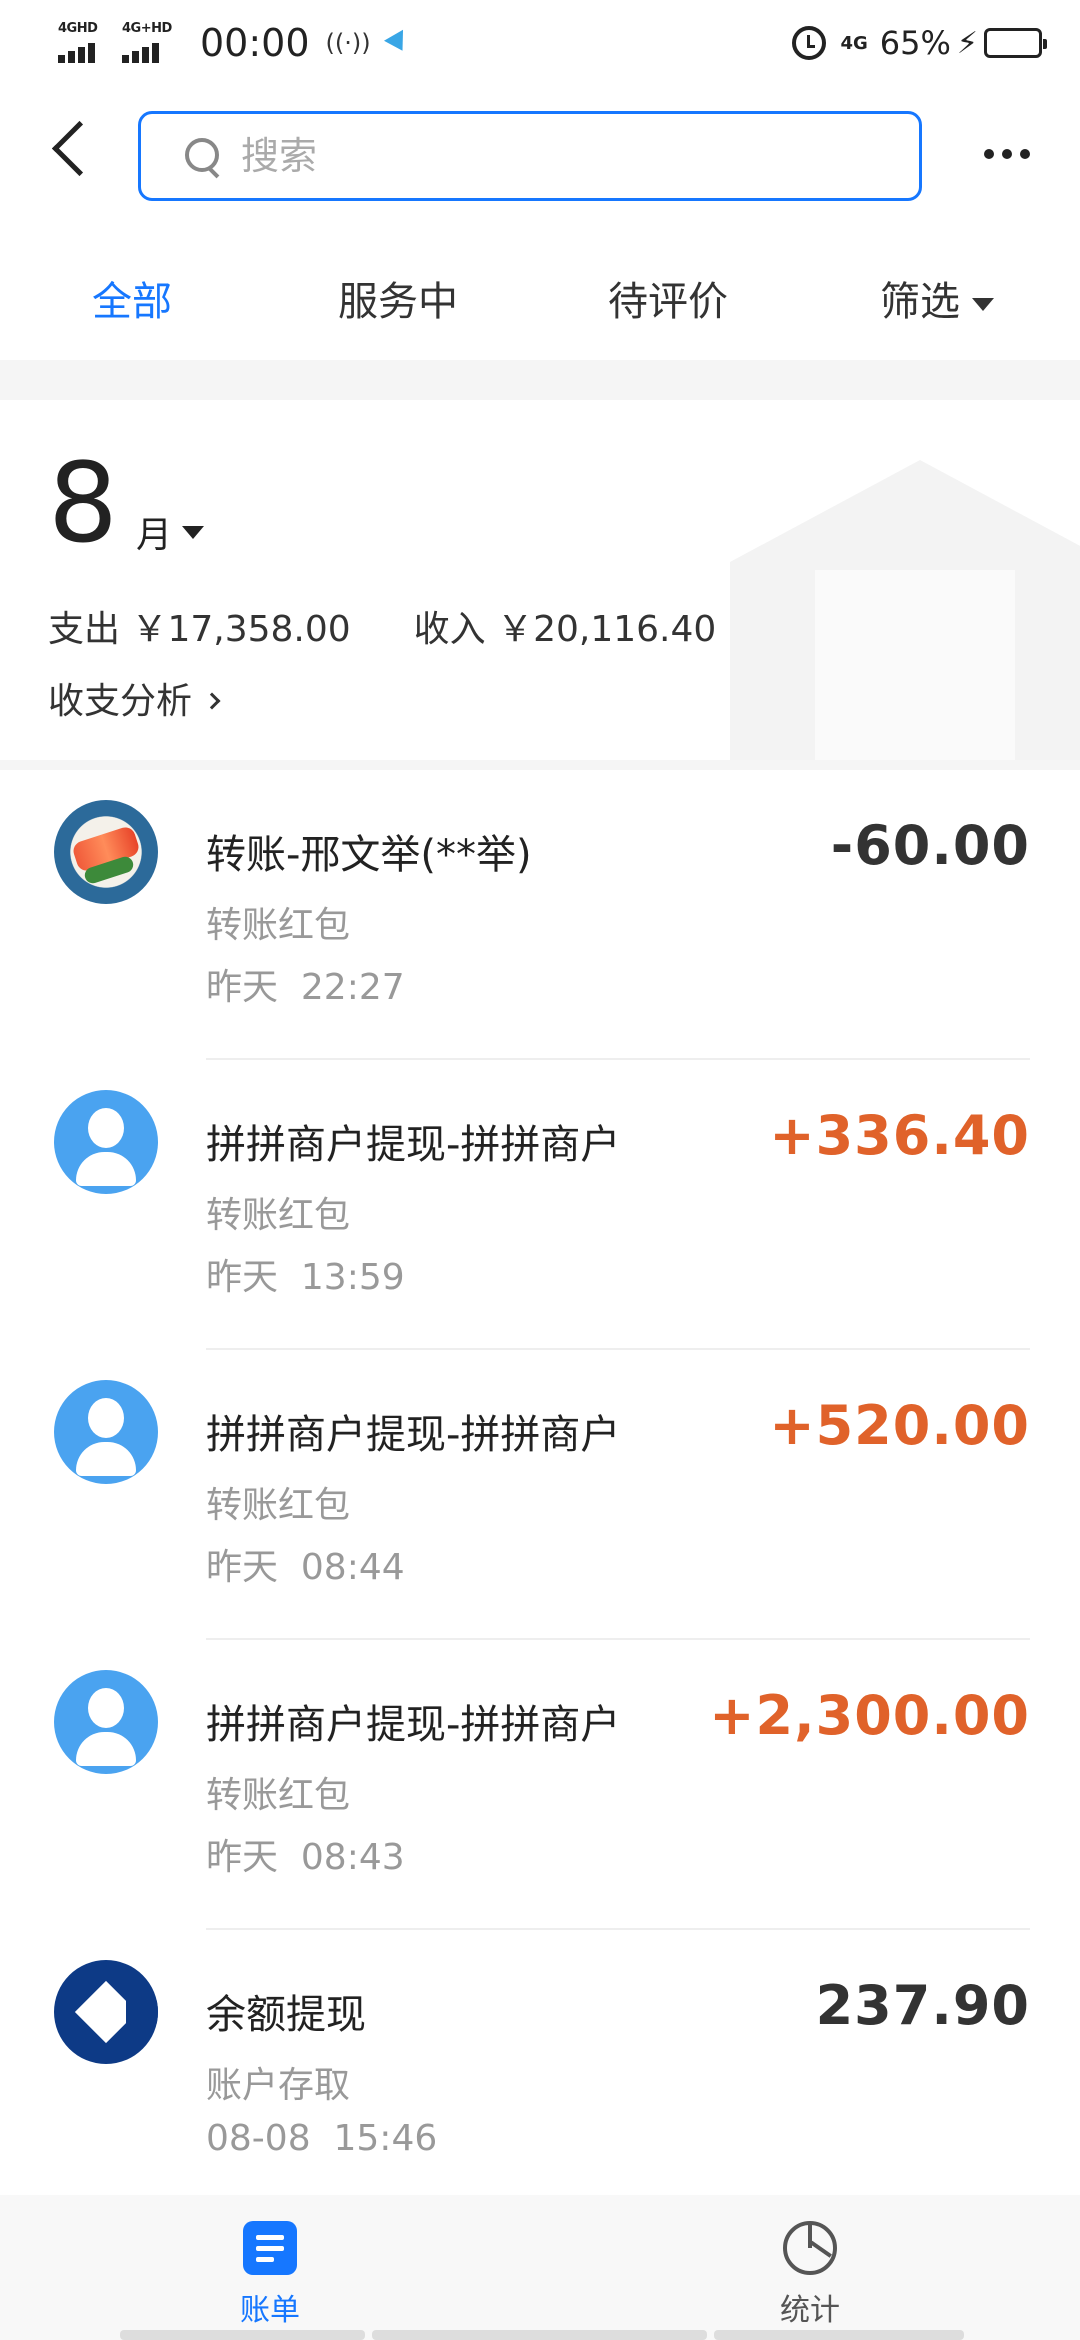  What do you see at coordinates (967, 43) in the screenshot?
I see `charging-icon: ⚡` at bounding box center [967, 43].